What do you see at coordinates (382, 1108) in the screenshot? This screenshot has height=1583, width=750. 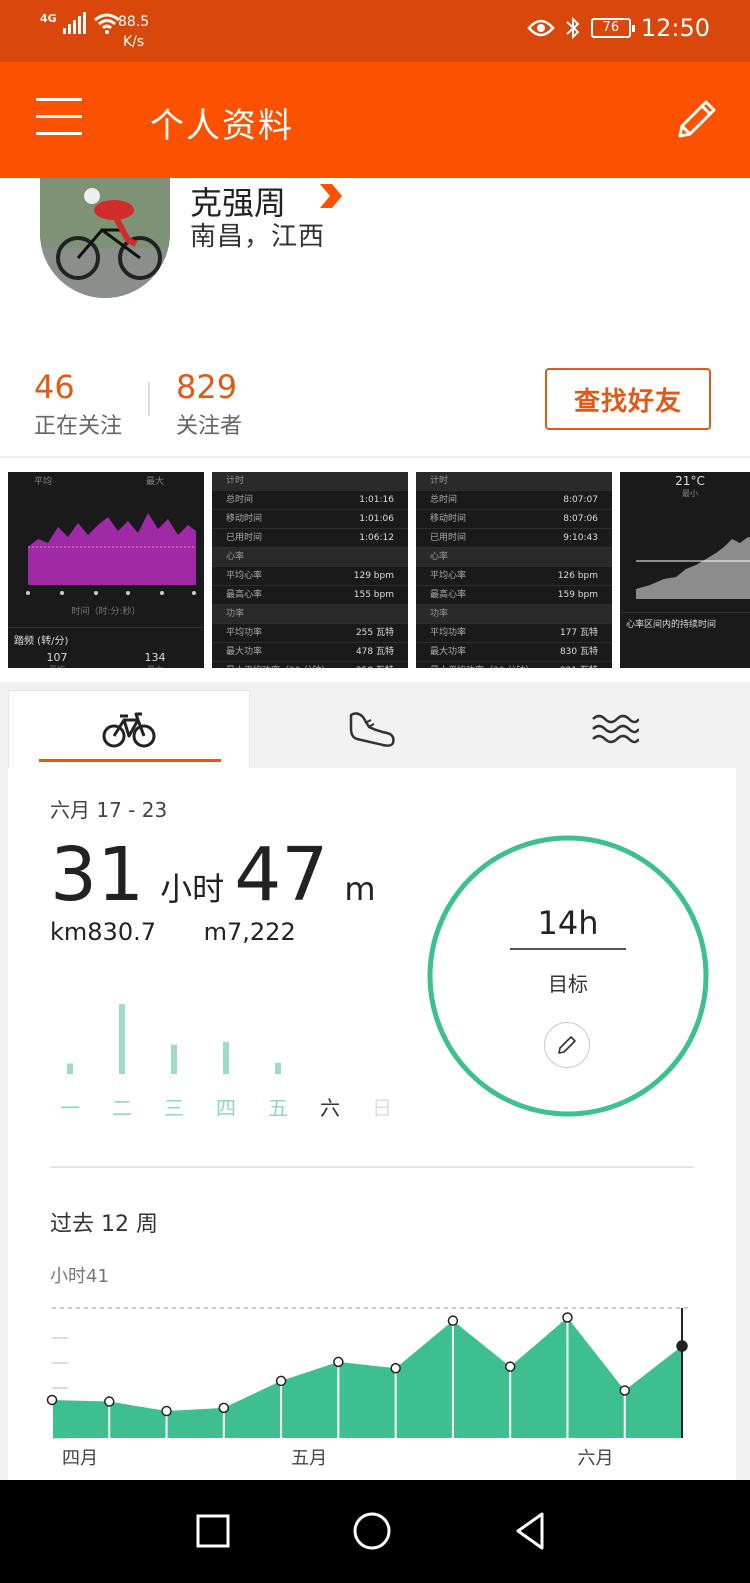 I see `day-label: 日` at bounding box center [382, 1108].